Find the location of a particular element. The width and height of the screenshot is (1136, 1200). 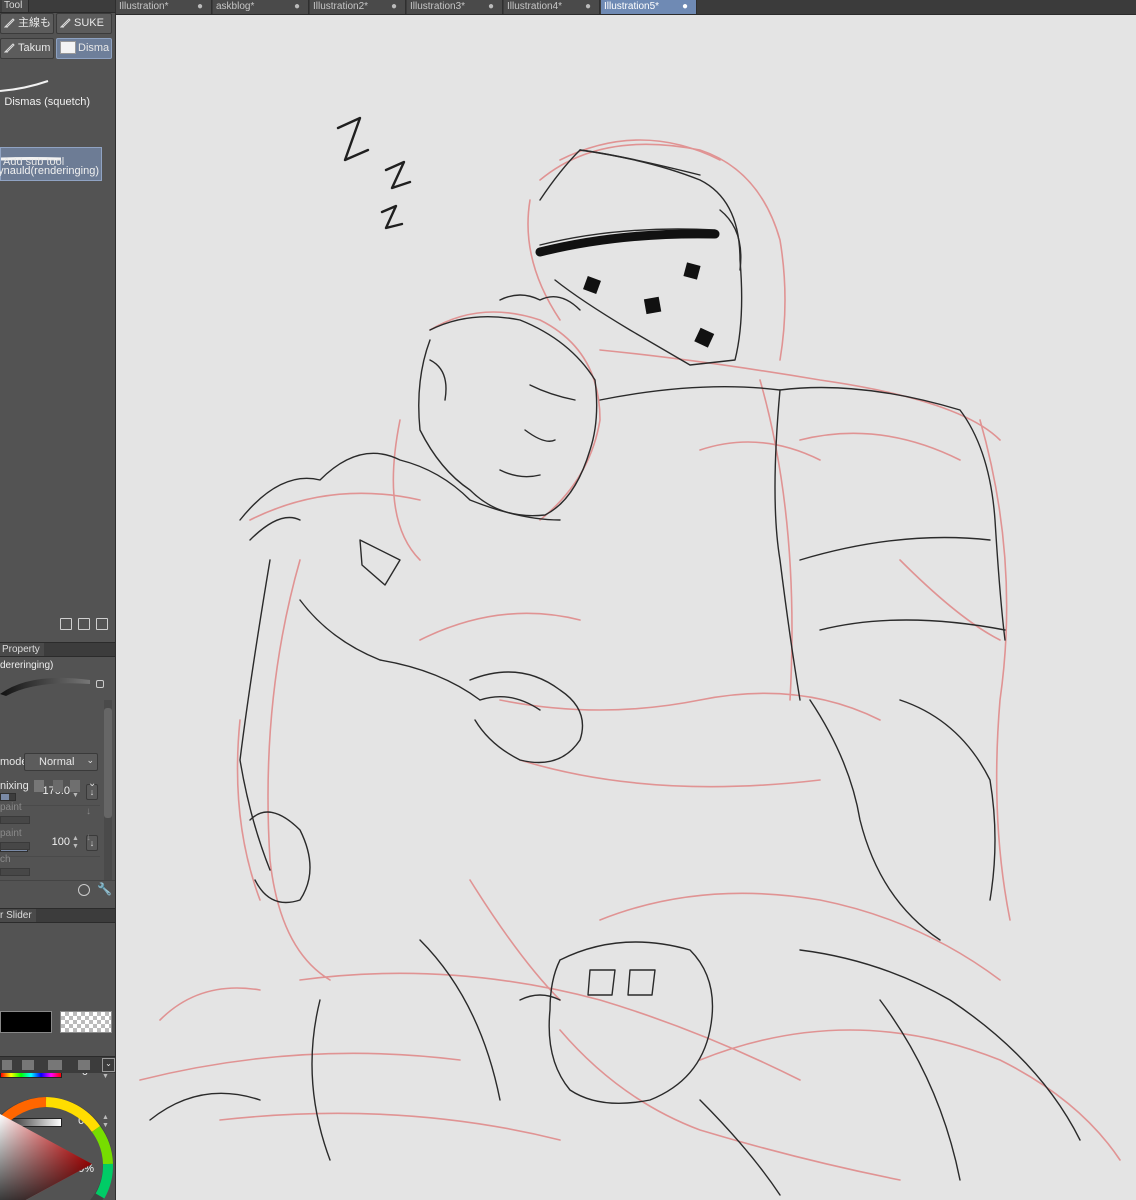

color-mixing-row: nixing ⌄ is located at coordinates (50, 787).